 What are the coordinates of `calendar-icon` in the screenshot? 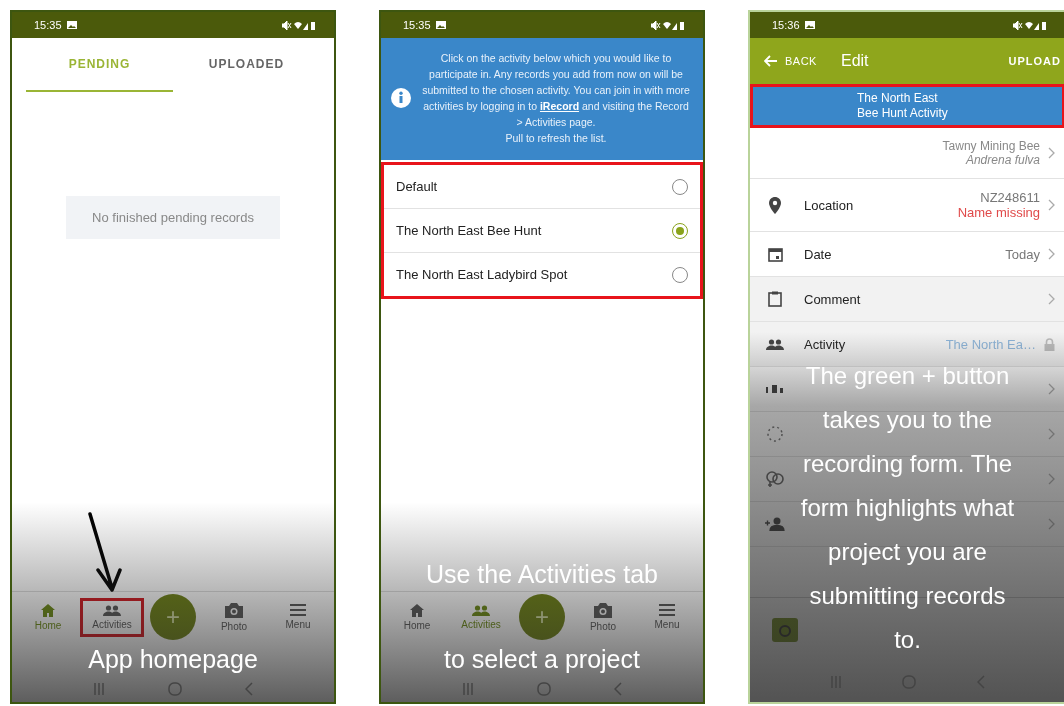 It's located at (775, 254).